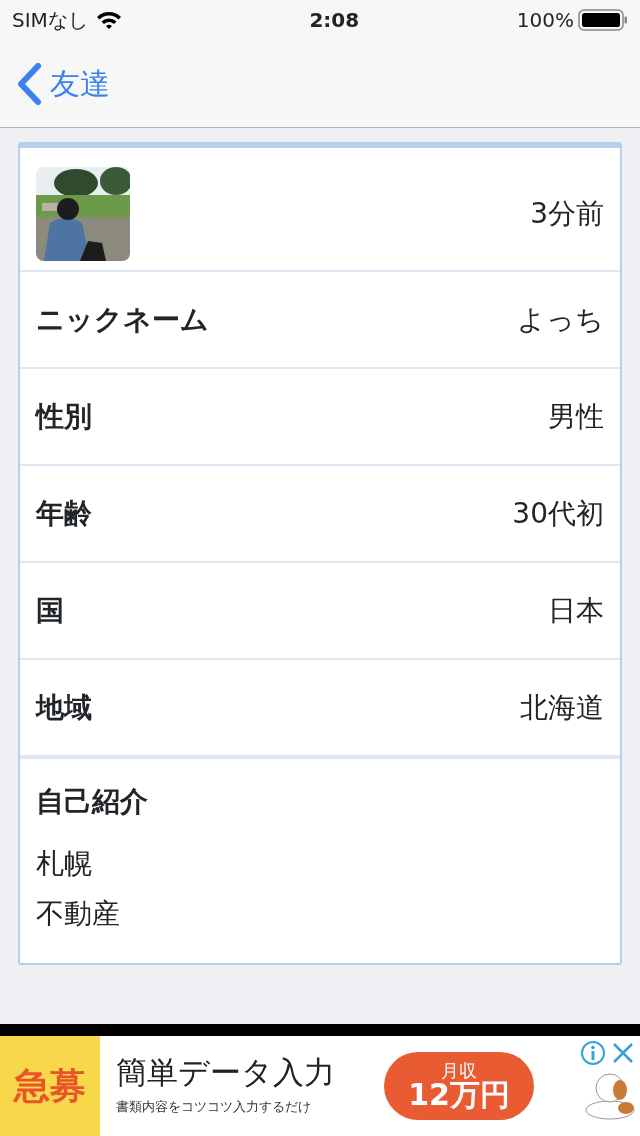 The height and width of the screenshot is (1136, 640). I want to click on field-label: 性別, so click(64, 416).